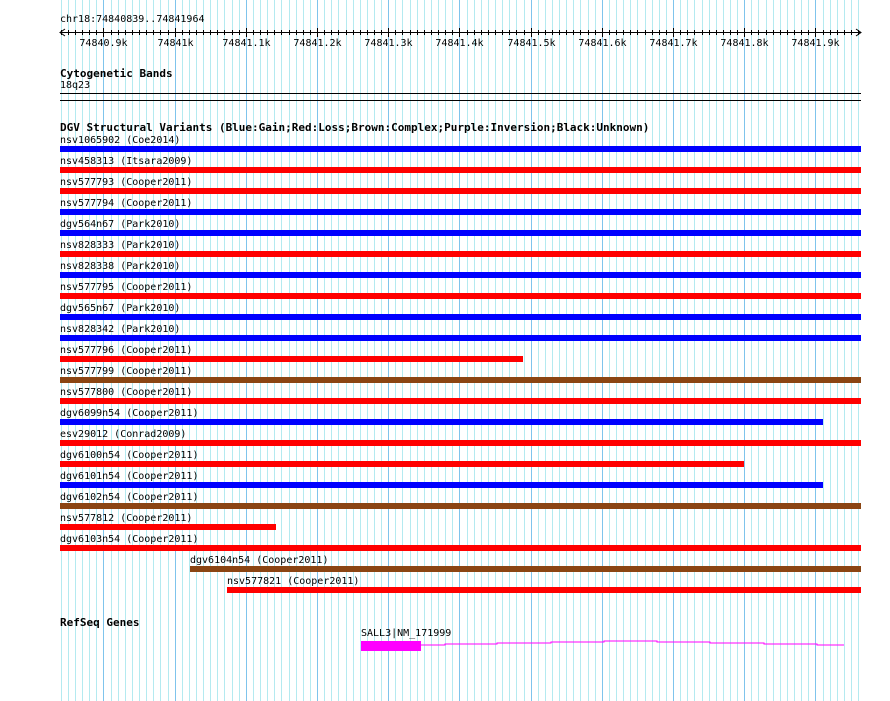 Image resolution: width=890 pixels, height=701 pixels. Describe the element at coordinates (120, 140) in the screenshot. I see `variant-label: nsv1065902 (Coe2014)` at that location.